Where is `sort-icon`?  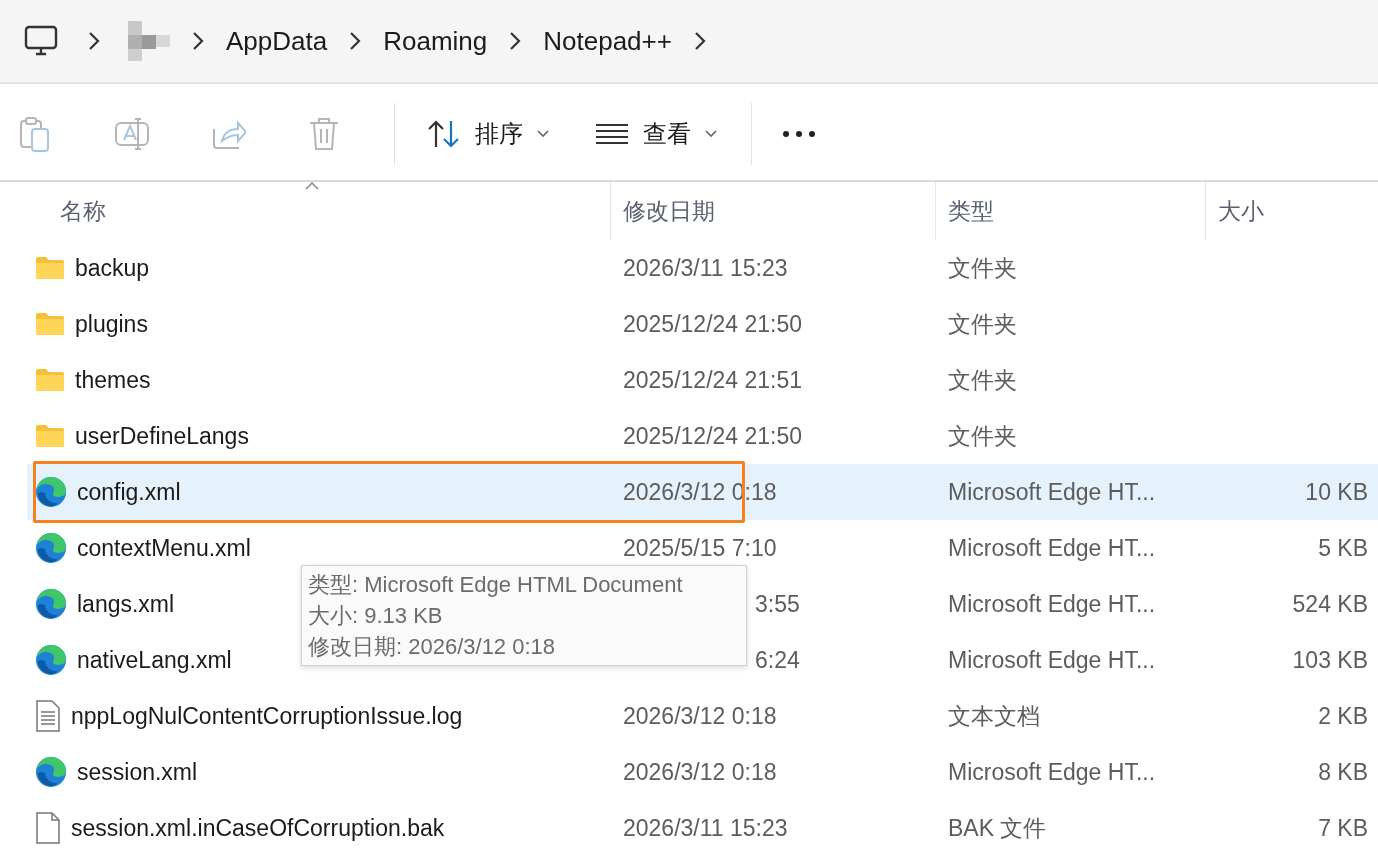
sort-icon is located at coordinates (444, 134).